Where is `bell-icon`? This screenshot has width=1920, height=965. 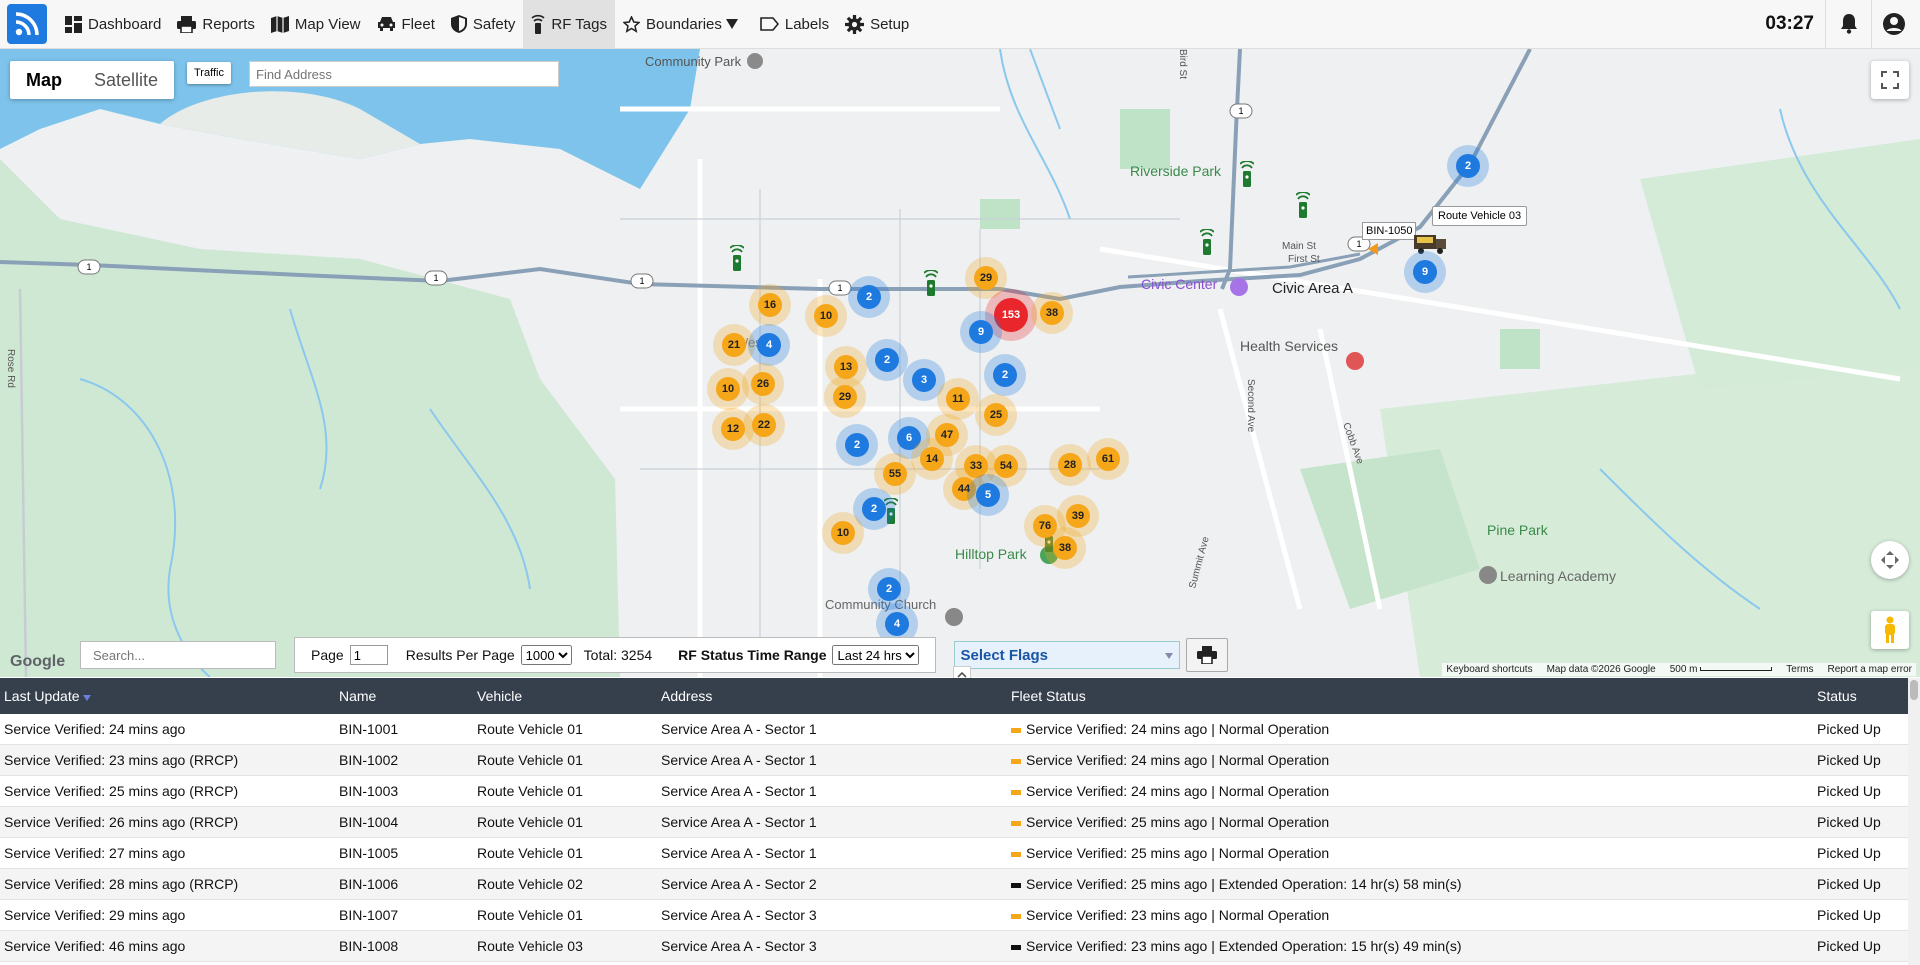
bell-icon is located at coordinates (1849, 25).